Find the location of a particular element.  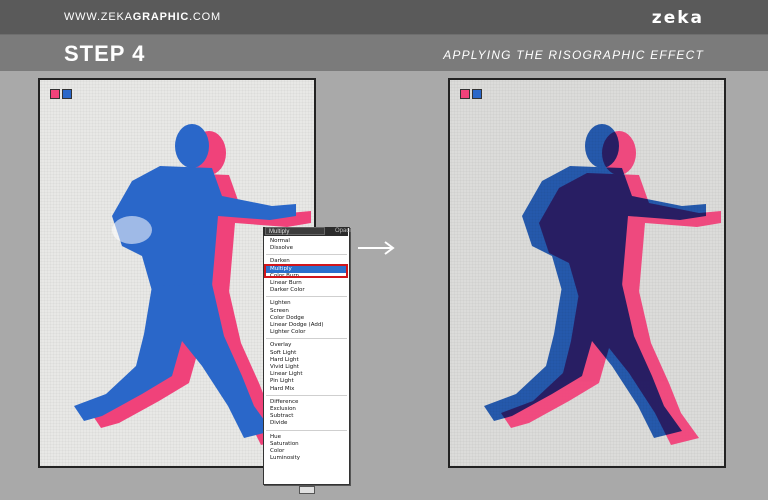

blend-mode-item: Exclusion is located at coordinates (306, 409).